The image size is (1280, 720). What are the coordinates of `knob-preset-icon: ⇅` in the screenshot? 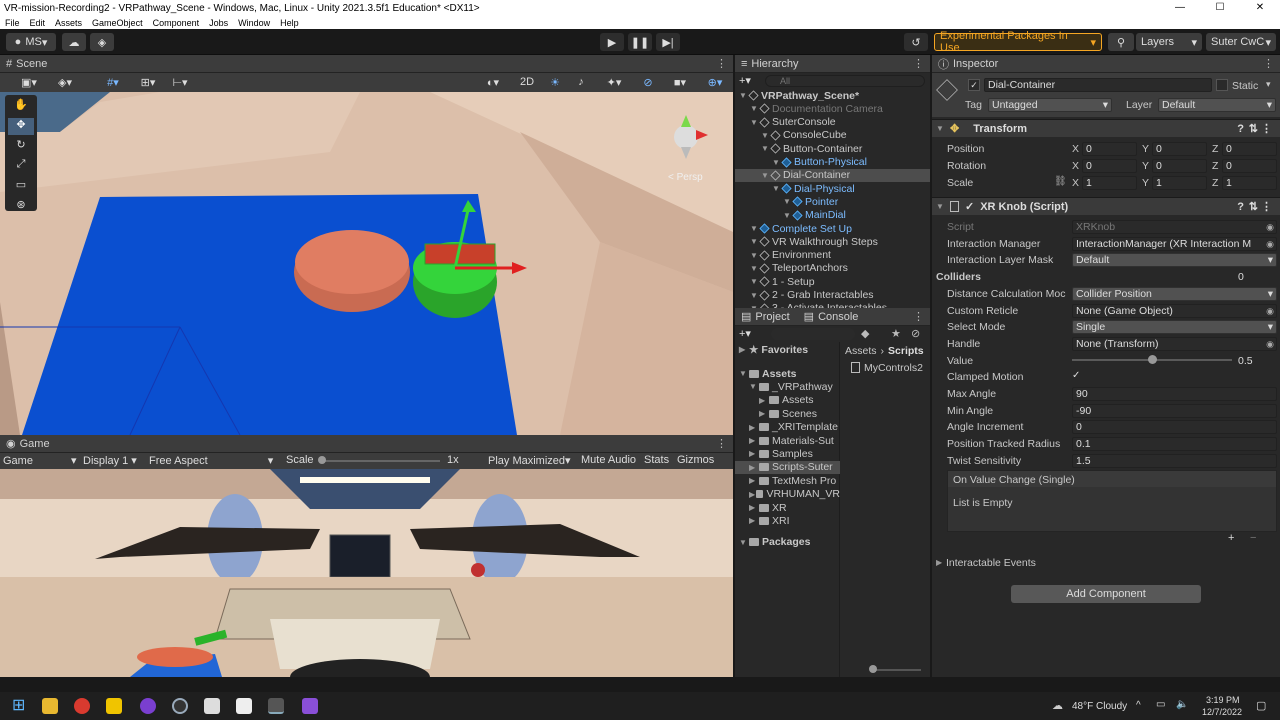 It's located at (1253, 206).